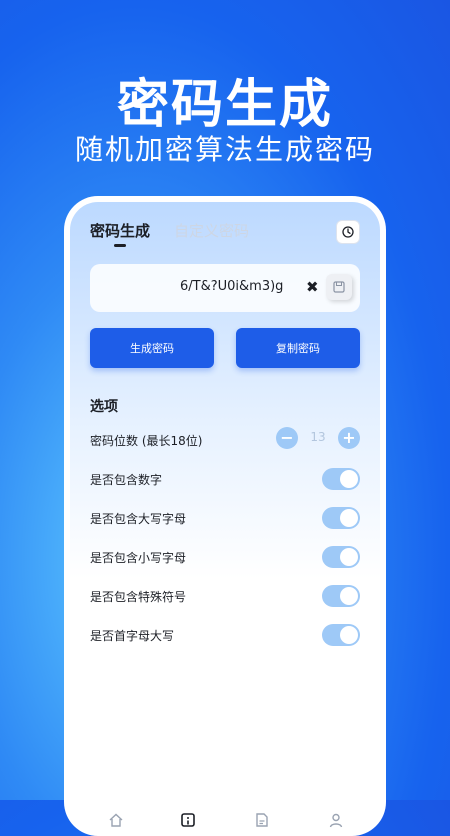 The width and height of the screenshot is (450, 836). What do you see at coordinates (224, 149) in the screenshot?
I see `promo-subtitle: 随机加密算法生成密码` at bounding box center [224, 149].